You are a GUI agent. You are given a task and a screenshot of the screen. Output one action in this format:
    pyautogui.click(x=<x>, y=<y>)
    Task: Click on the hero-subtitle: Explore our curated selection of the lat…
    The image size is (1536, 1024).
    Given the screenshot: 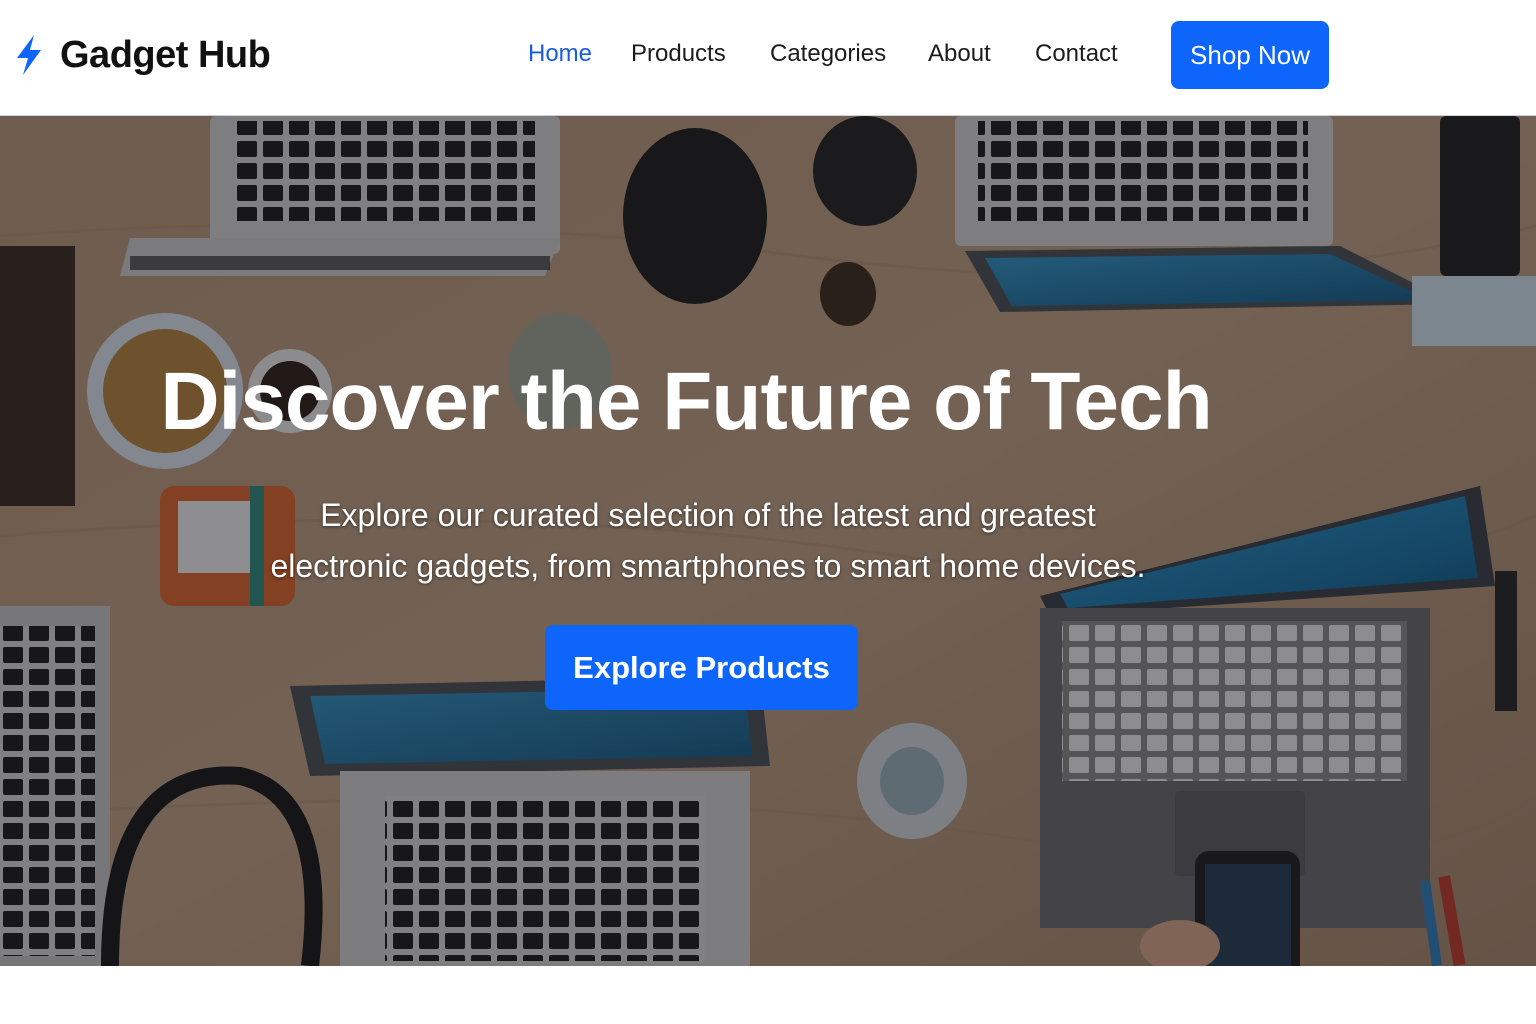 What is the action you would take?
    pyautogui.click(x=708, y=541)
    